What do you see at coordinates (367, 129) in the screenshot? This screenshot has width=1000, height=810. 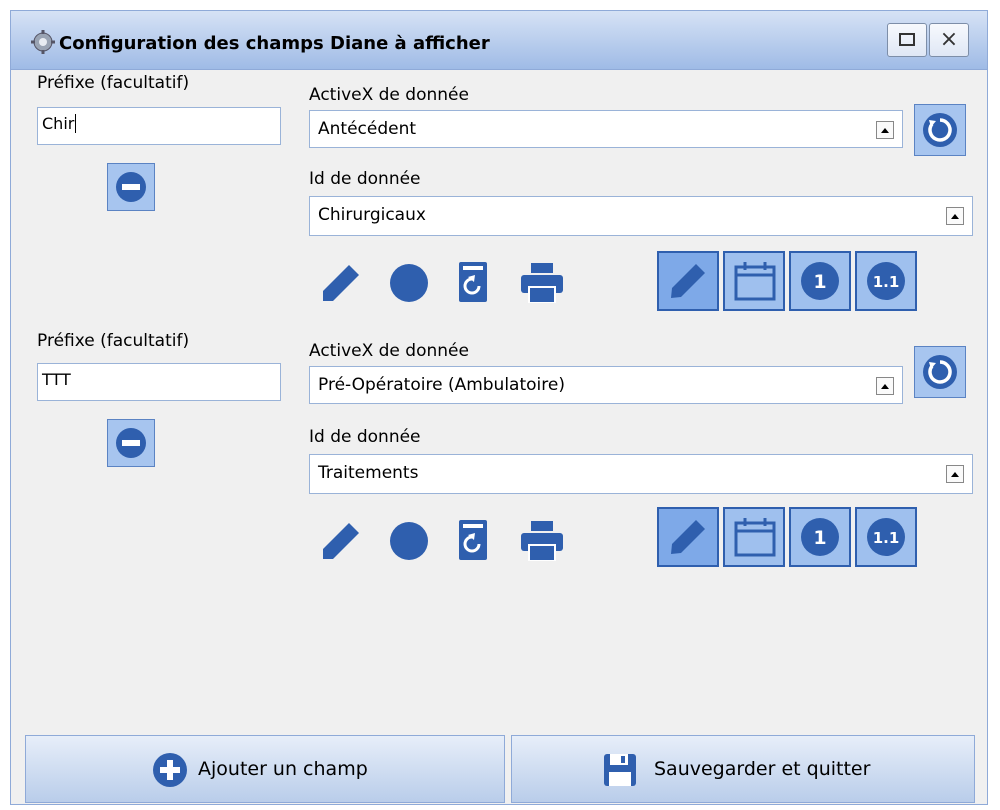 I see `activex-value: Antécédent` at bounding box center [367, 129].